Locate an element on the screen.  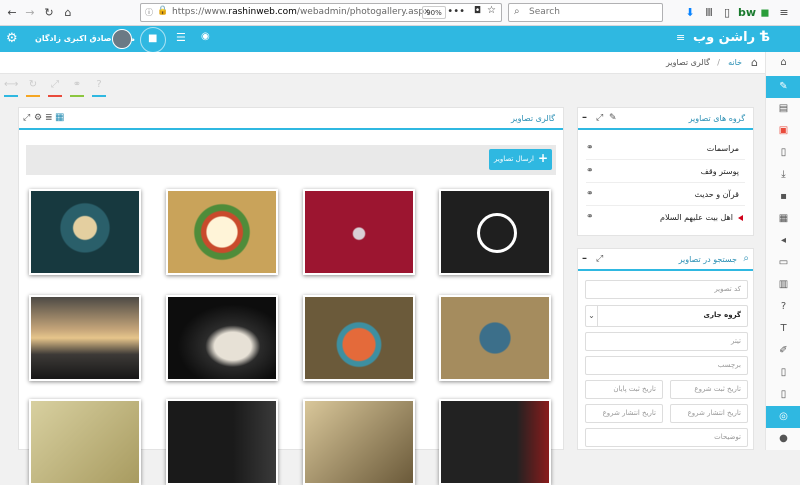
description-field: توضیحات is located at coordinates (666, 437).